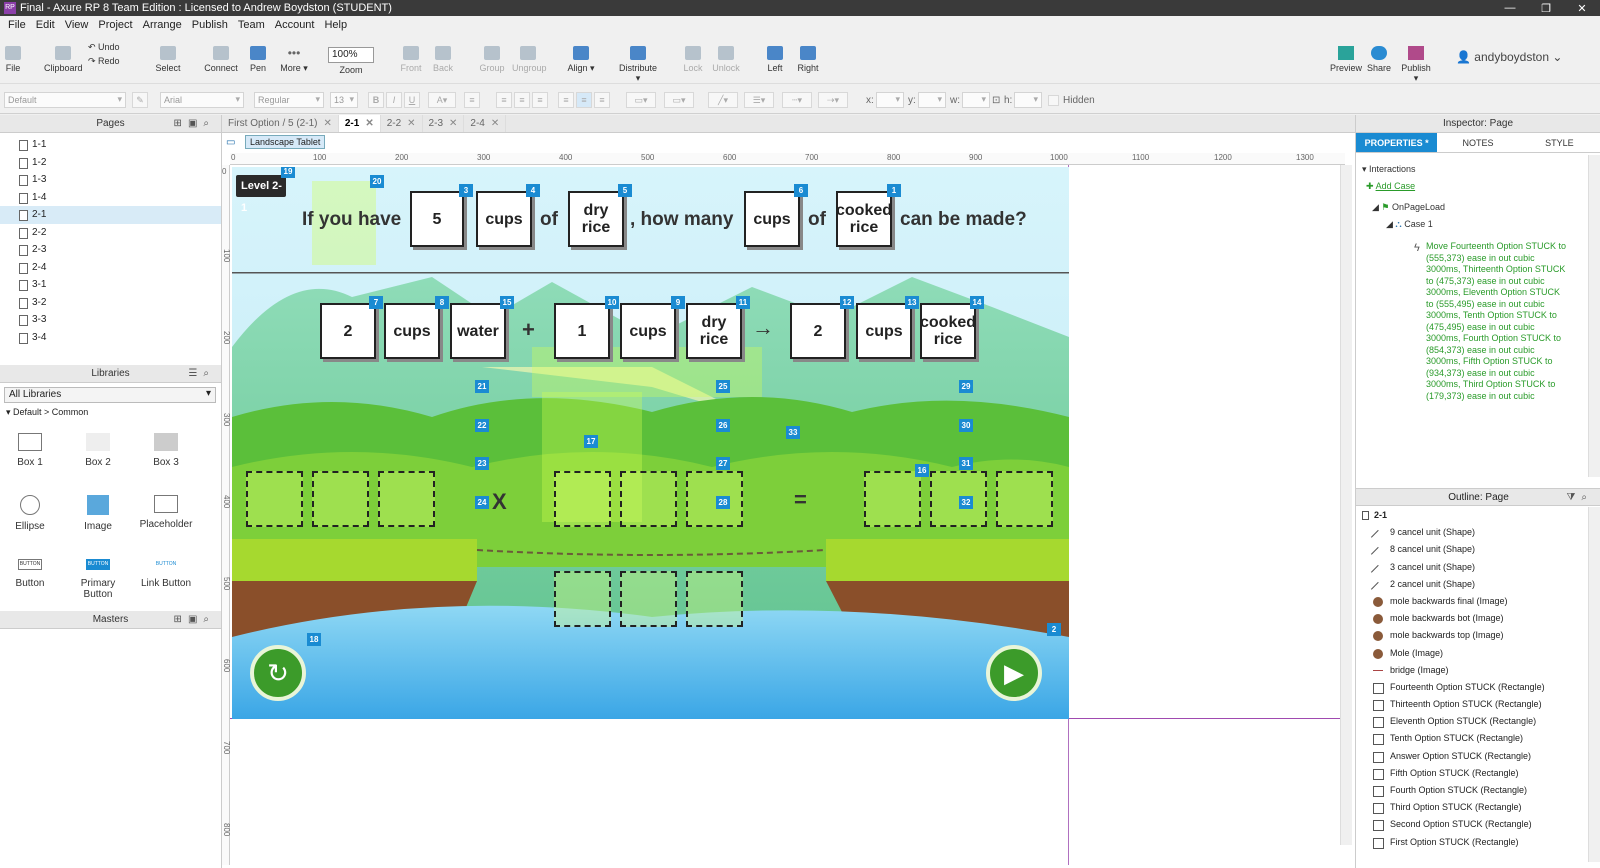 The image size is (1600, 868). Describe the element at coordinates (394, 100) in the screenshot. I see `italic-icon: I` at that location.